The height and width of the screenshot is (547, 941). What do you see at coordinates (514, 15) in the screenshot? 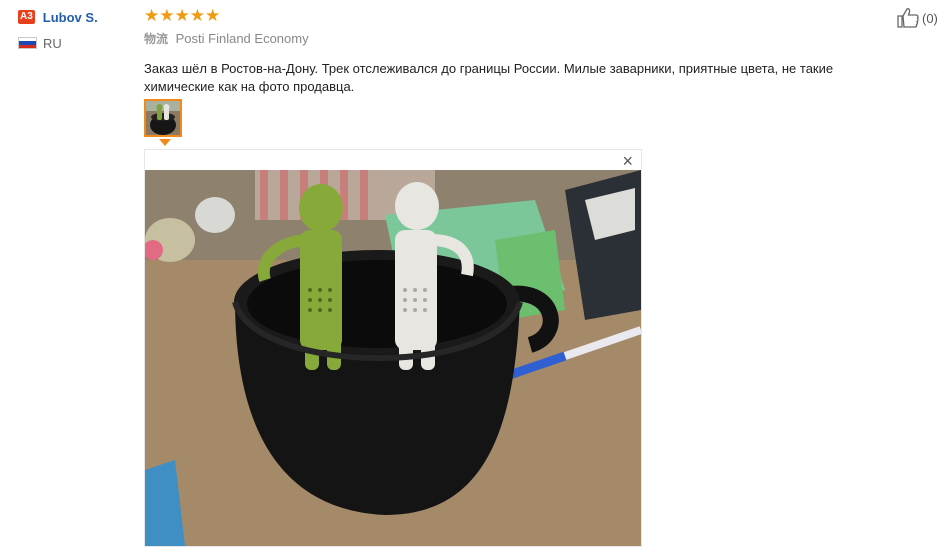
I see `star-rating: ★ ★ ★ ★ ★` at bounding box center [514, 15].